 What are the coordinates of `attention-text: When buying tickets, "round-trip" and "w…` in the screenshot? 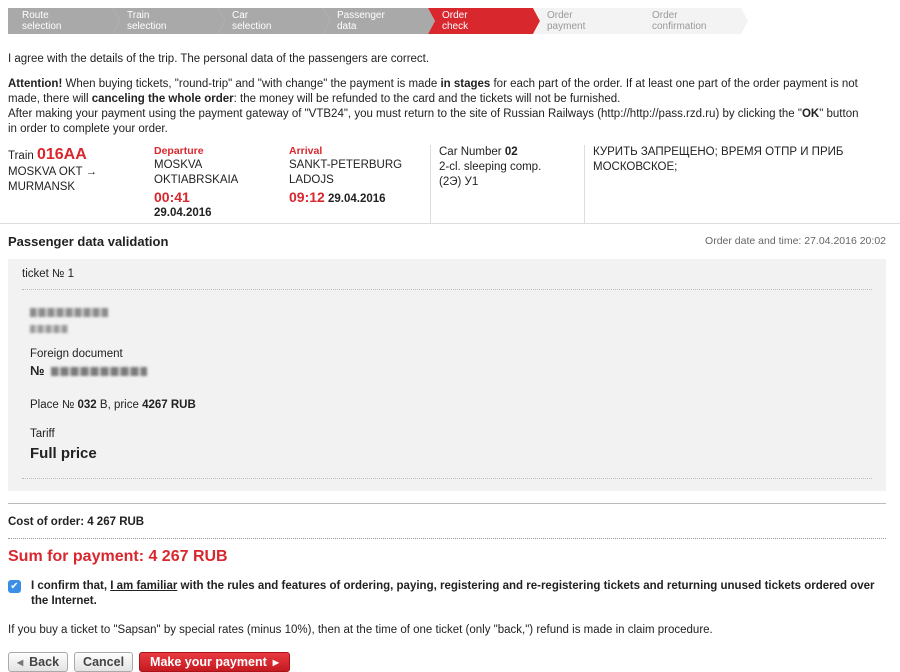 It's located at (251, 83).